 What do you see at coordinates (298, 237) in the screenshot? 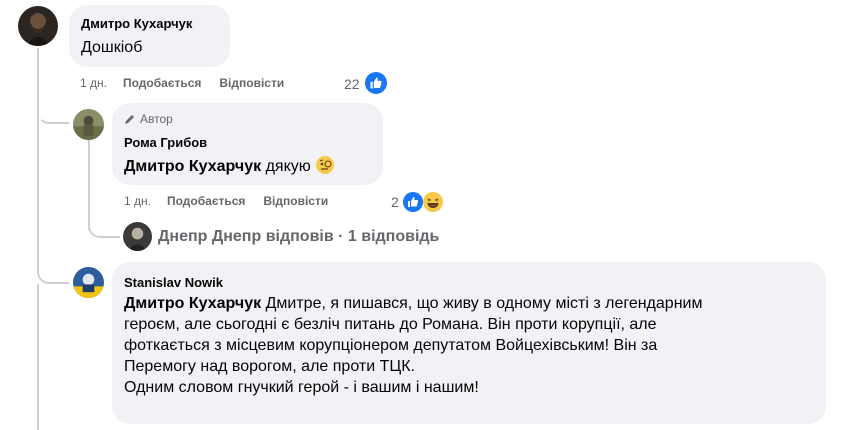
I see `view-replies-link: Днепр Днепр відповів · 1 відповідь` at bounding box center [298, 237].